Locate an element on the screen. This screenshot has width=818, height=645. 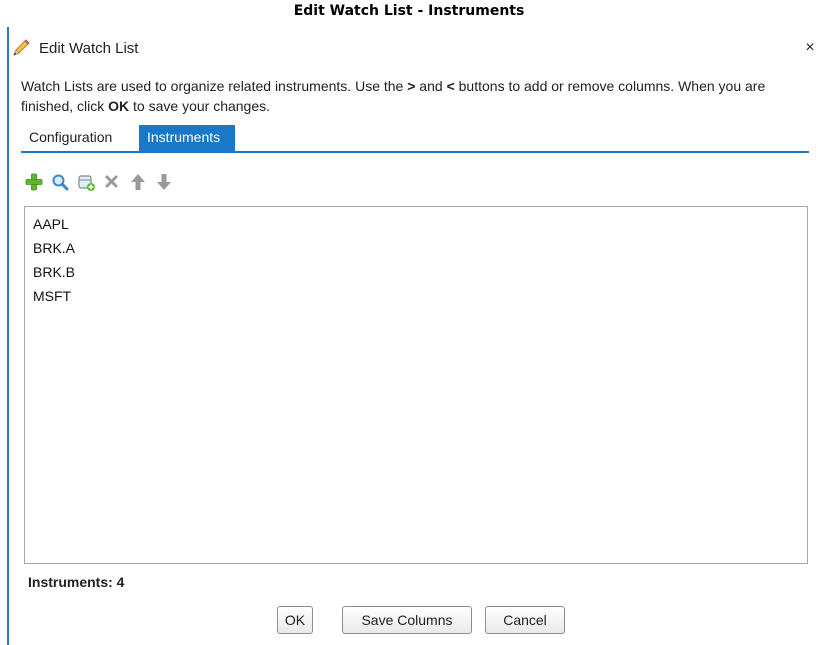
dialog-titlebar: Edit Watch List × is located at coordinates (413, 48).